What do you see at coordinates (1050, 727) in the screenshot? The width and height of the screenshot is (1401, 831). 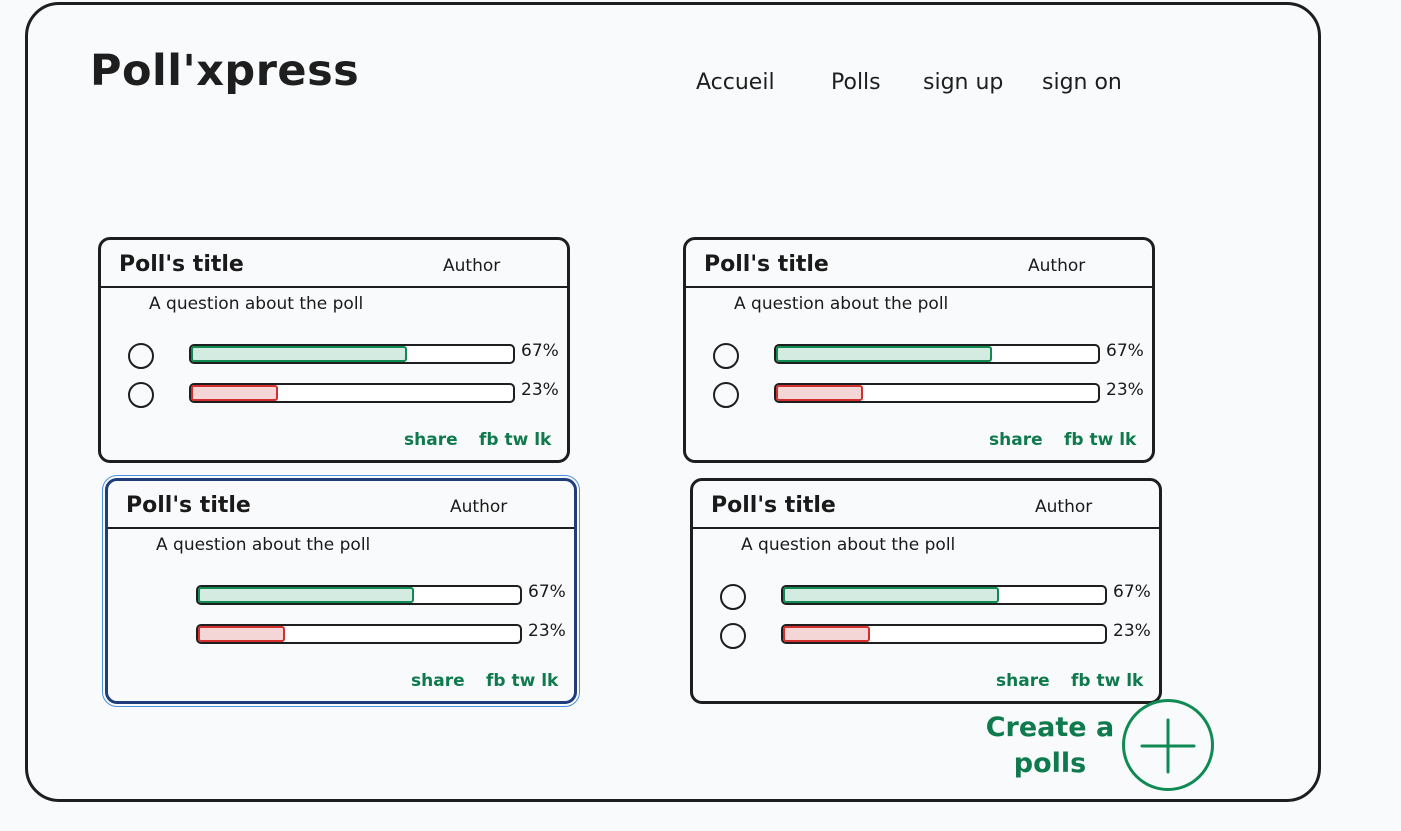 I see `create-poll-label-line1: Create a` at bounding box center [1050, 727].